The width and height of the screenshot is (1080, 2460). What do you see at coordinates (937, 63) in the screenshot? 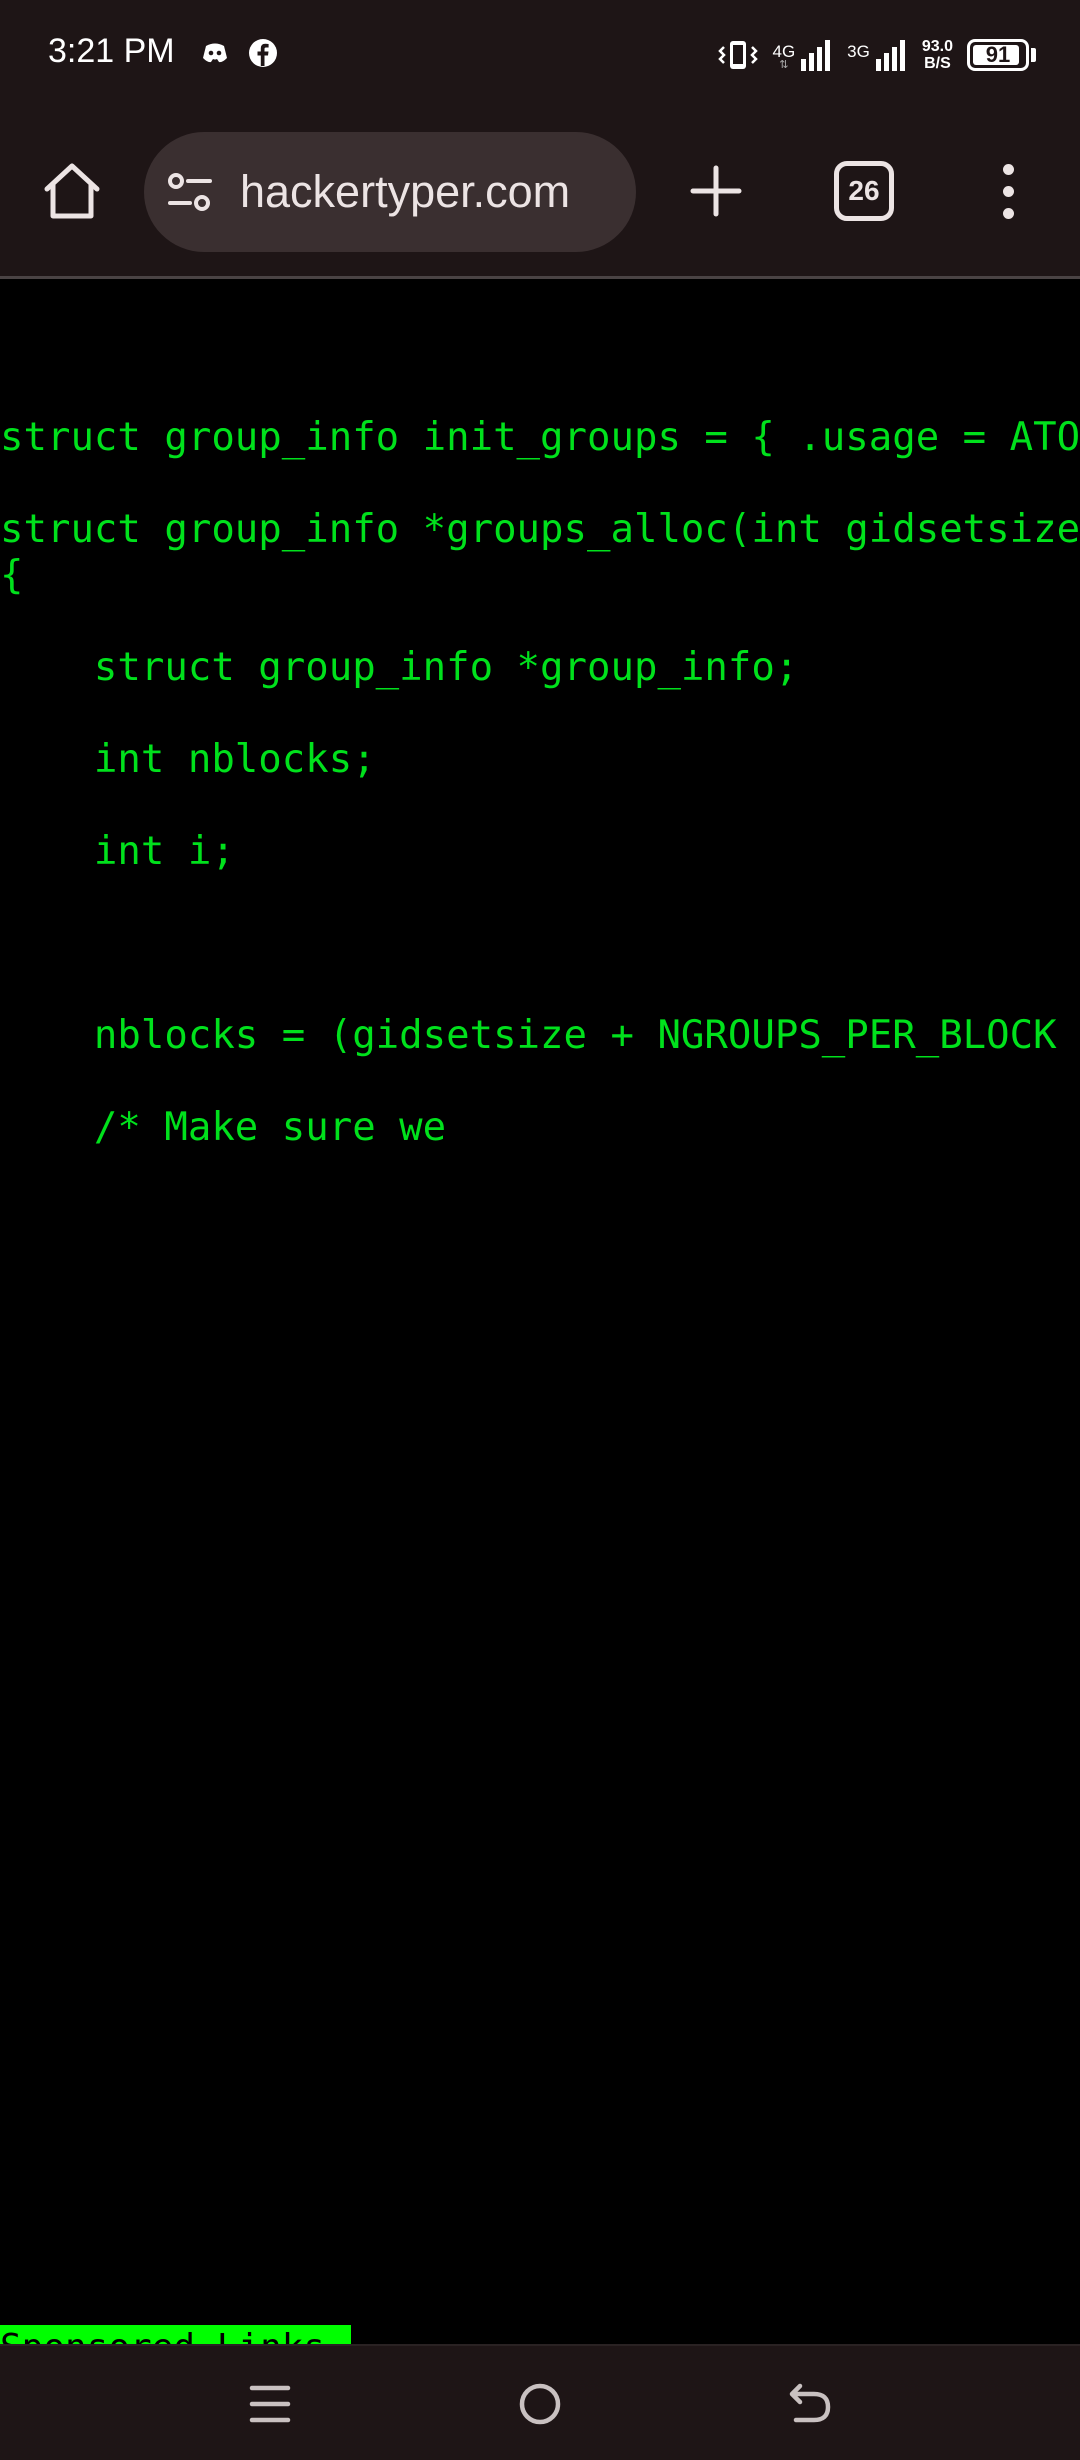
I see `speed-unit: B/S` at bounding box center [937, 63].